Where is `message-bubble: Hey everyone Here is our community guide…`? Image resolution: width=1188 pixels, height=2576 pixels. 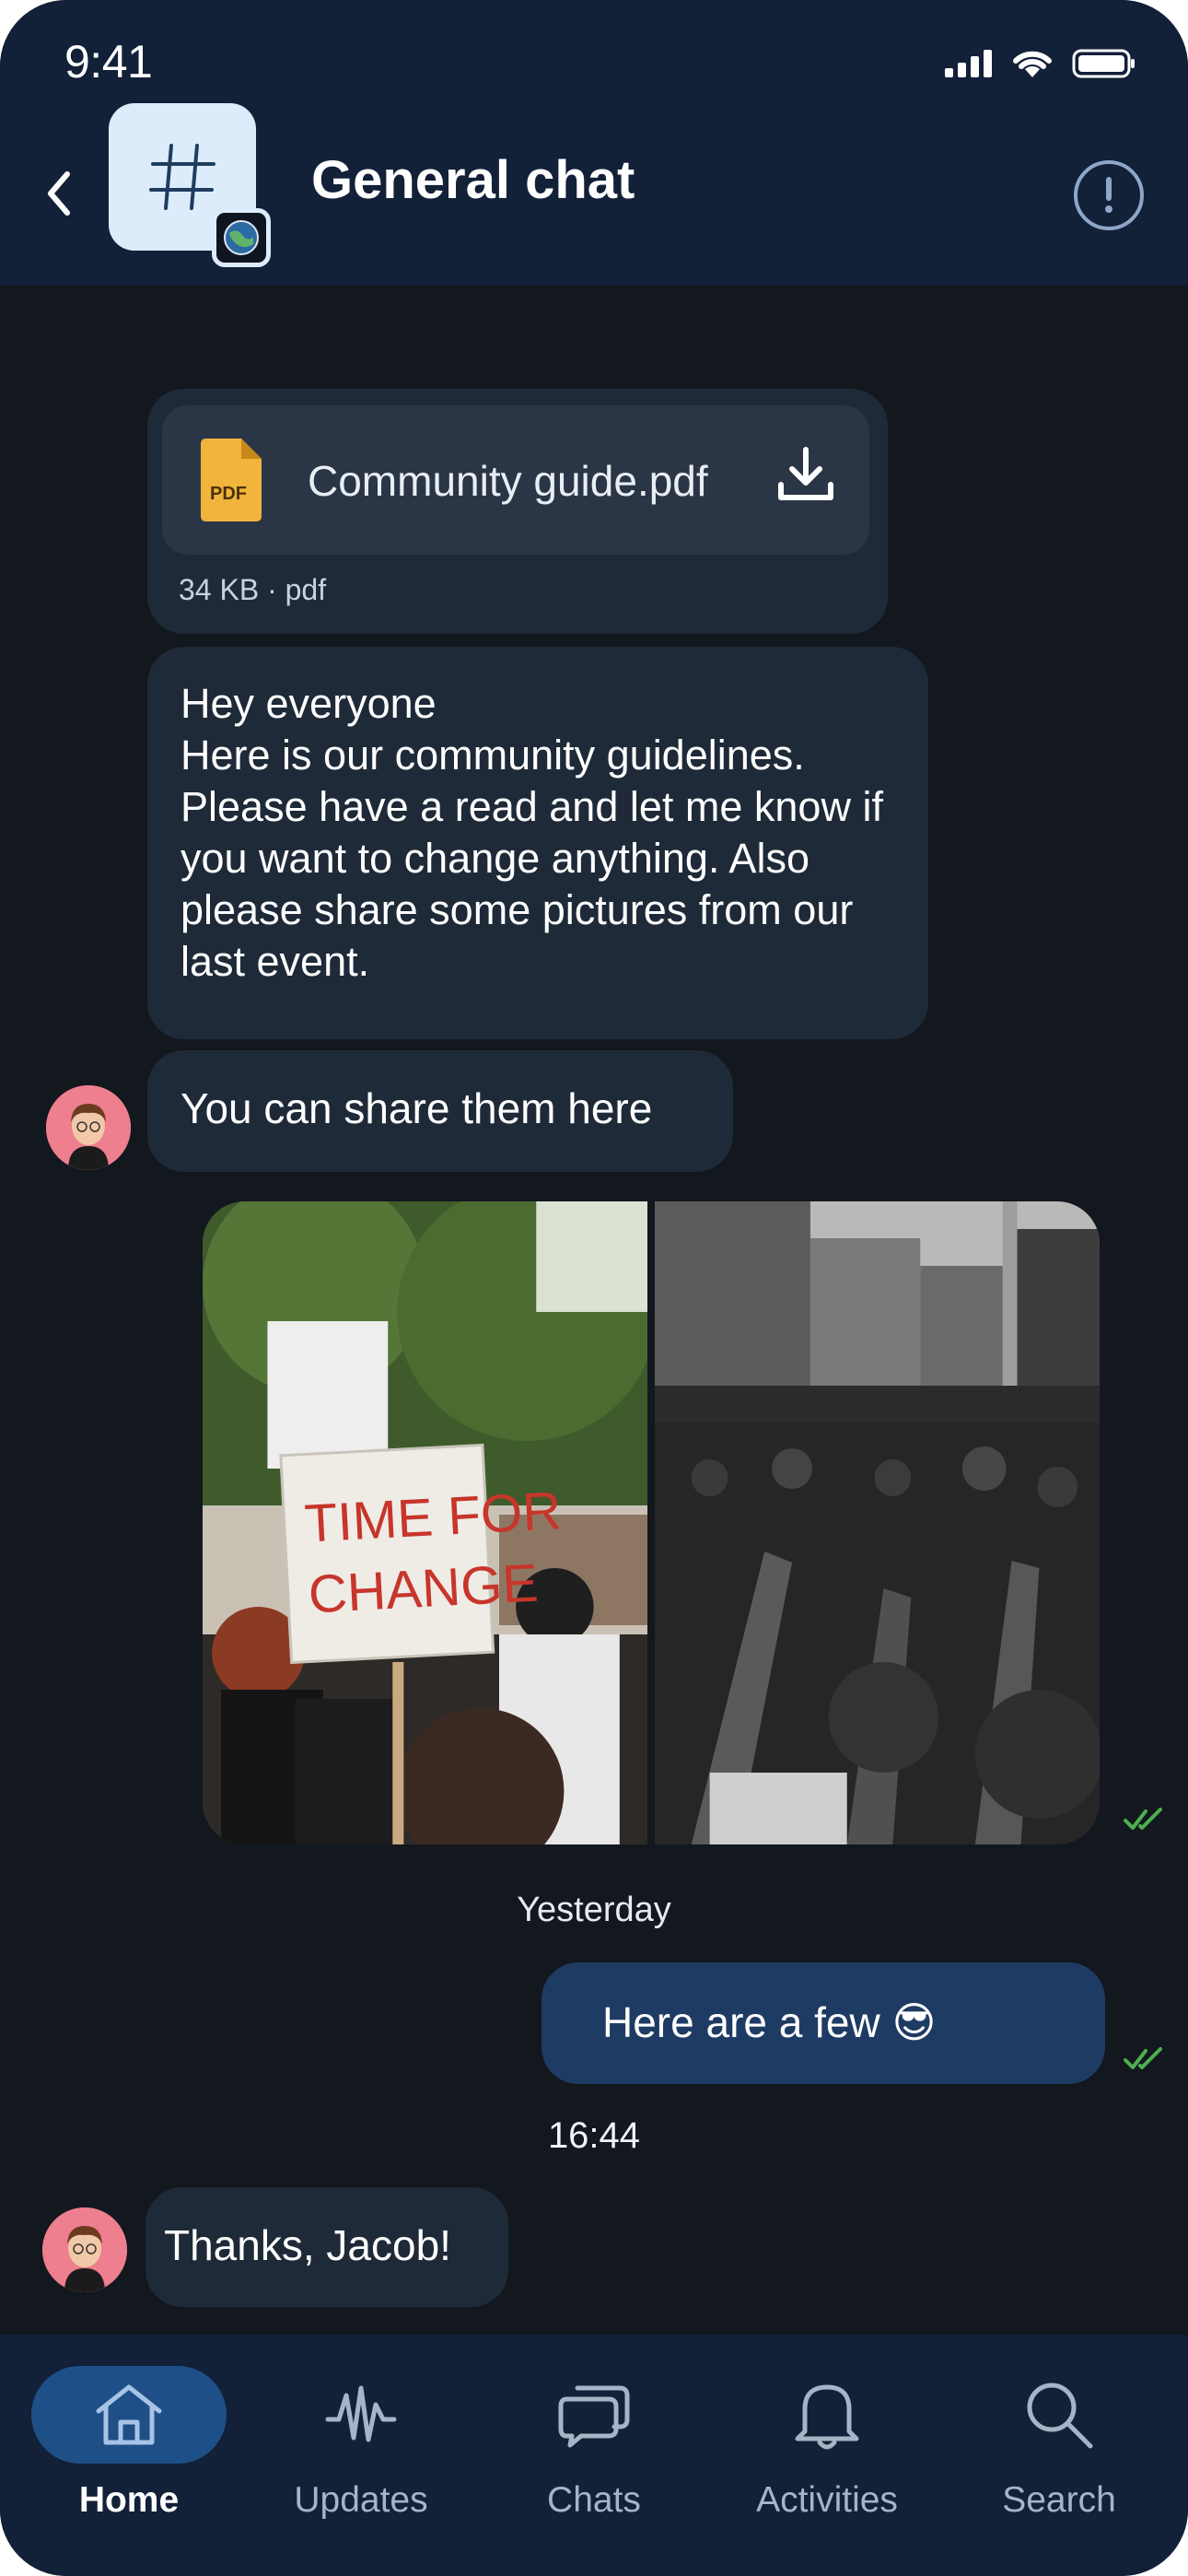
message-bubble: Hey everyone Here is our community guide… is located at coordinates (538, 843).